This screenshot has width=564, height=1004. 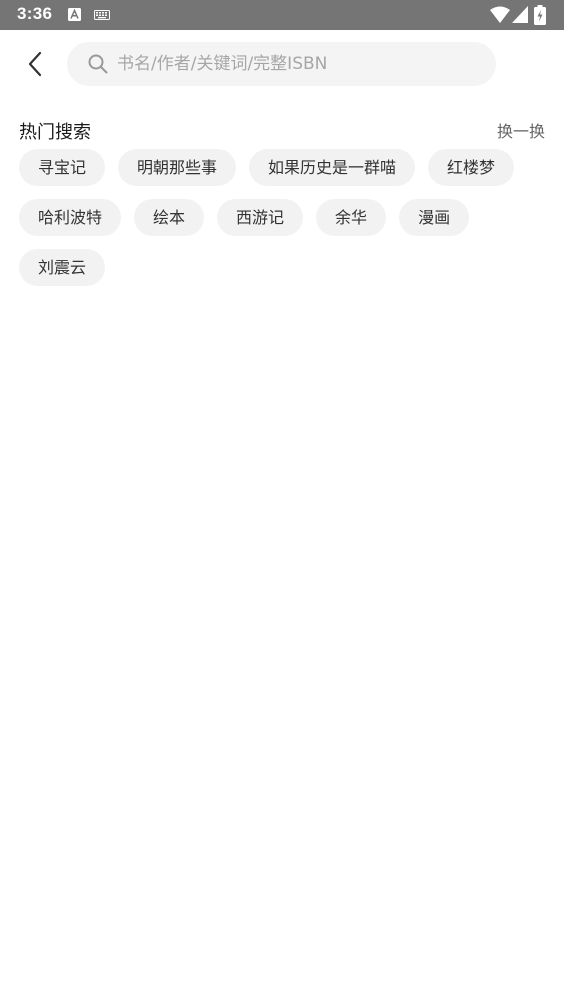 What do you see at coordinates (520, 14) in the screenshot?
I see `signal-icon` at bounding box center [520, 14].